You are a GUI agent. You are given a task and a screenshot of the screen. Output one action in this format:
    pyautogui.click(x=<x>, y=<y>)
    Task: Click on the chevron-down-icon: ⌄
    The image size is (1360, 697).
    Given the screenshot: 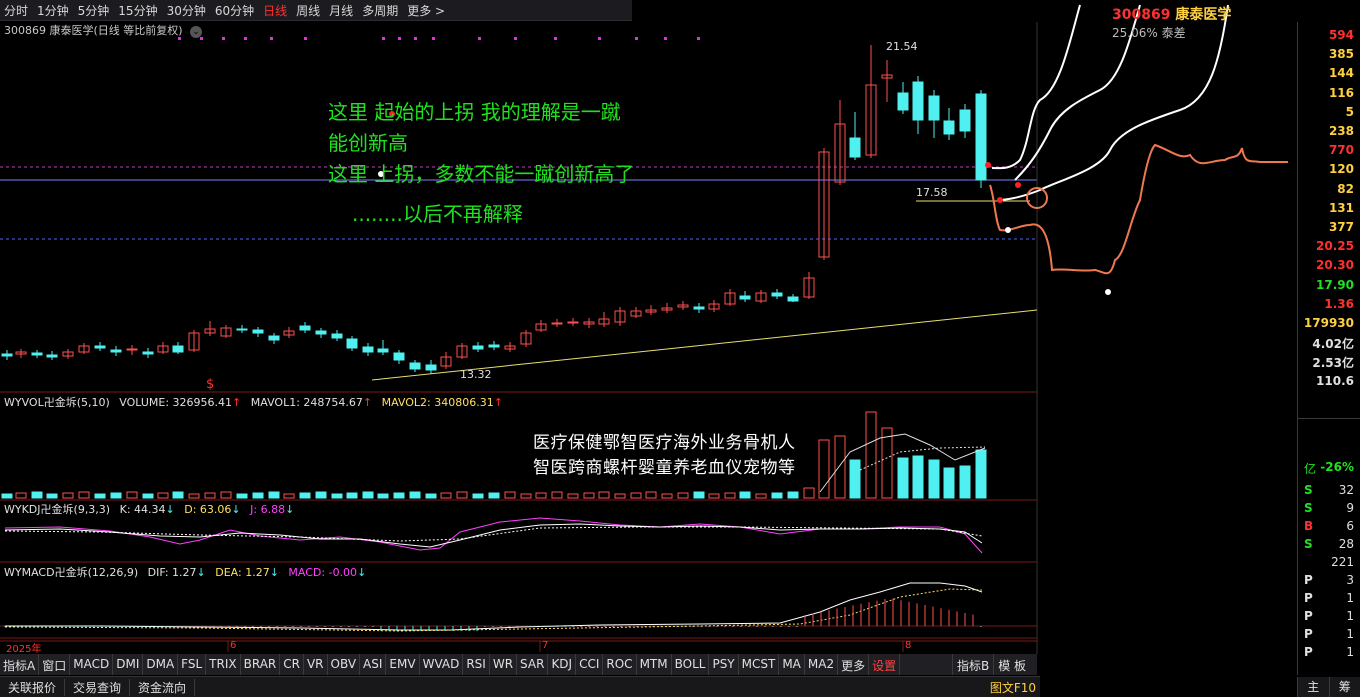 What is the action you would take?
    pyautogui.click(x=196, y=32)
    